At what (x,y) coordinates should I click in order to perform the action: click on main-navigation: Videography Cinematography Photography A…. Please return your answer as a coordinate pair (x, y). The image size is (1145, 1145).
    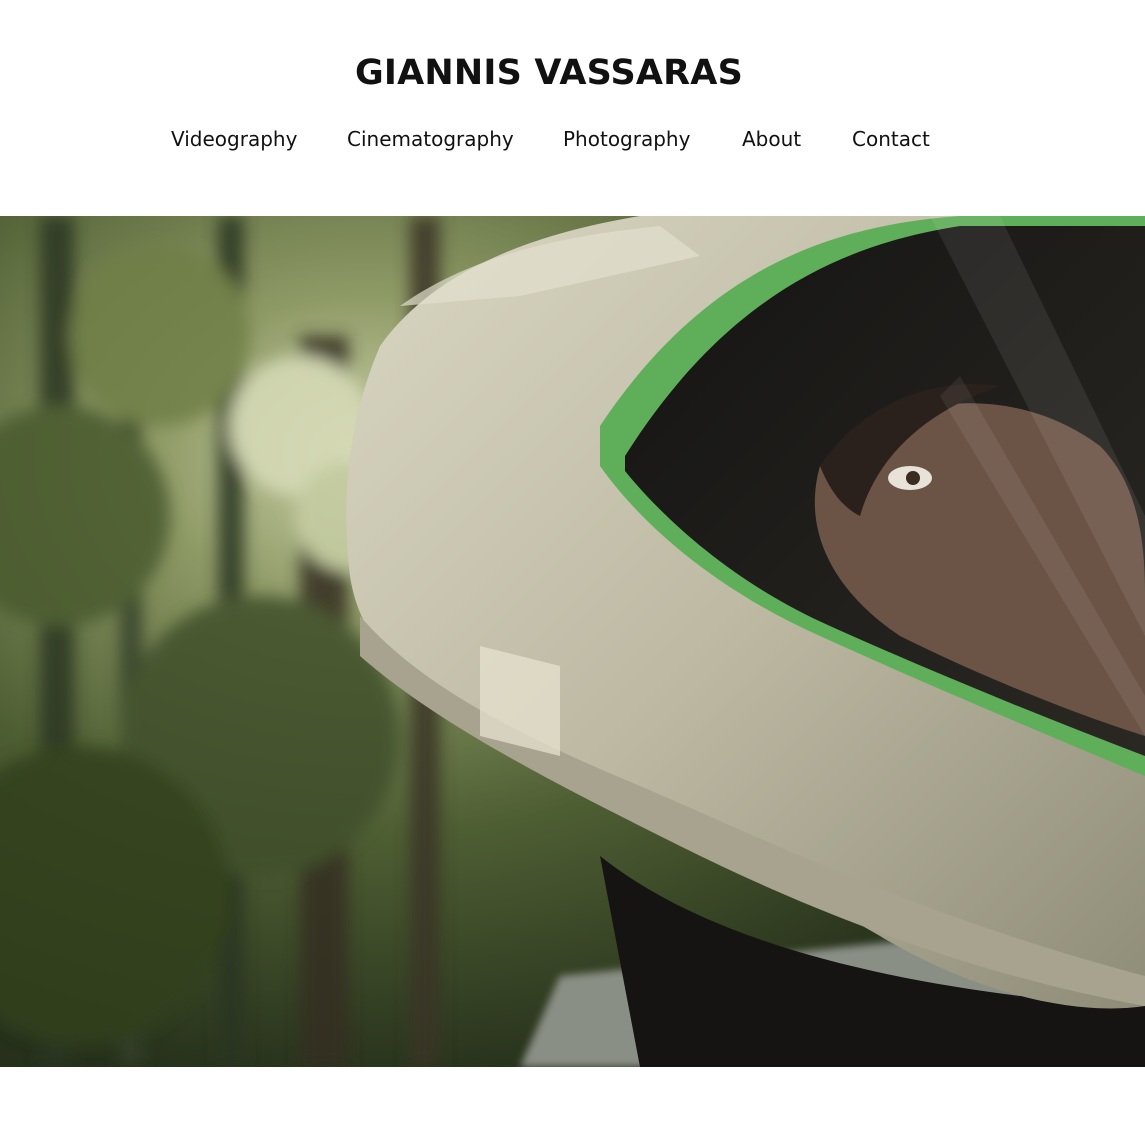
    Looking at the image, I should click on (550, 139).